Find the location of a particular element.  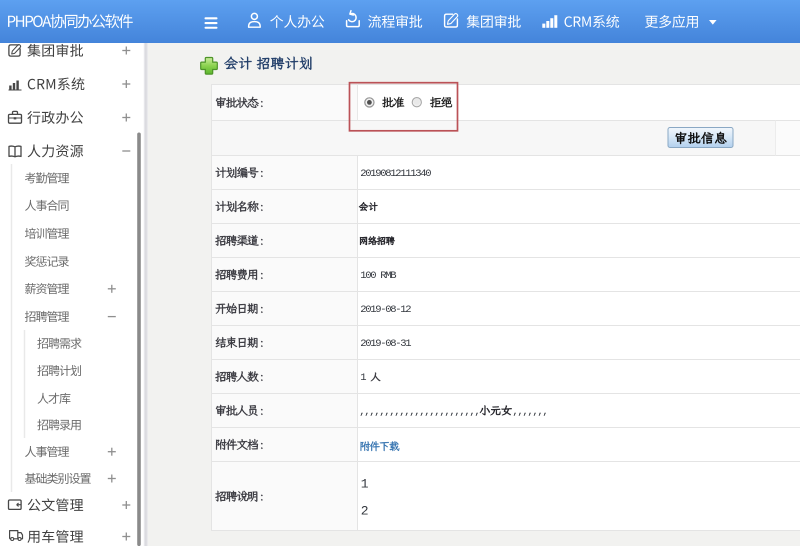

svg-text: 2019-08-12 is located at coordinates (385, 310).